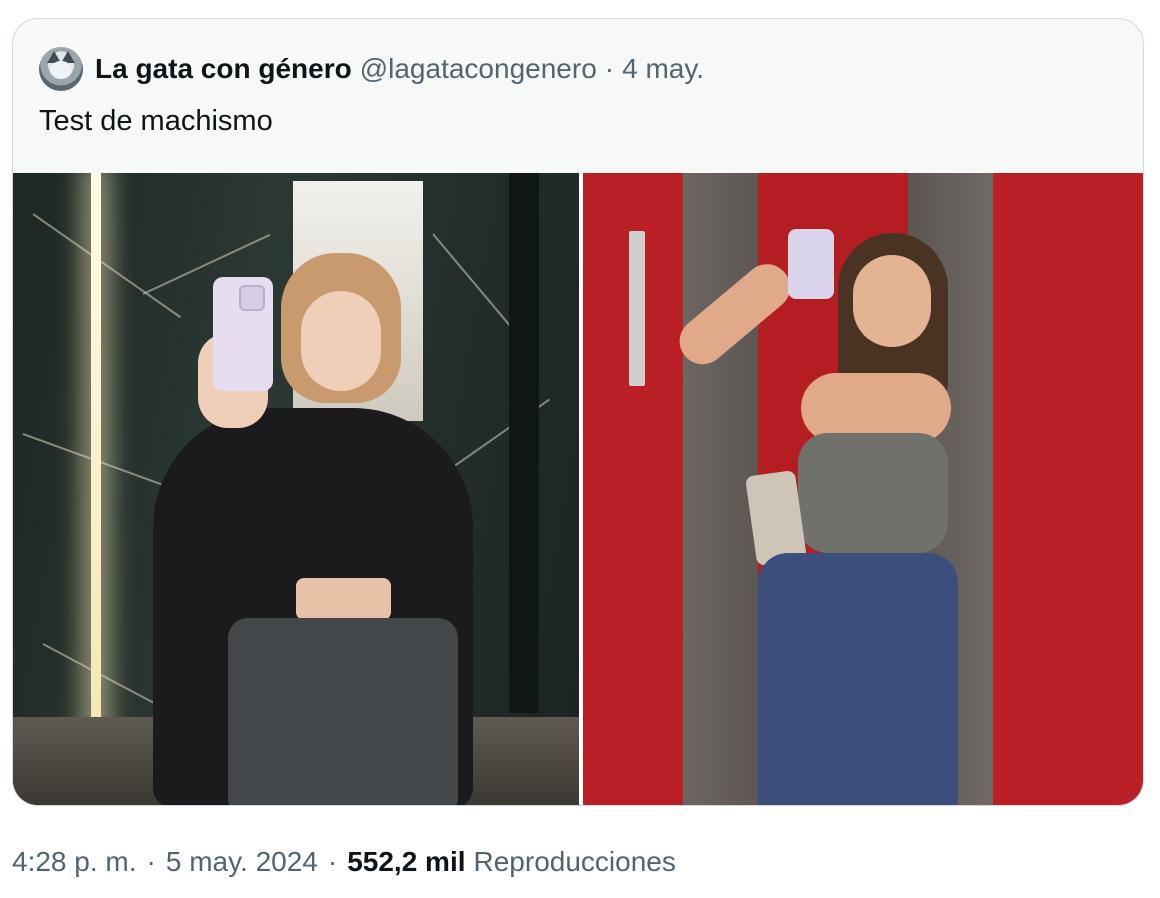 The image size is (1160, 898). What do you see at coordinates (478, 69) in the screenshot?
I see `author-handle: @lagatacongenero` at bounding box center [478, 69].